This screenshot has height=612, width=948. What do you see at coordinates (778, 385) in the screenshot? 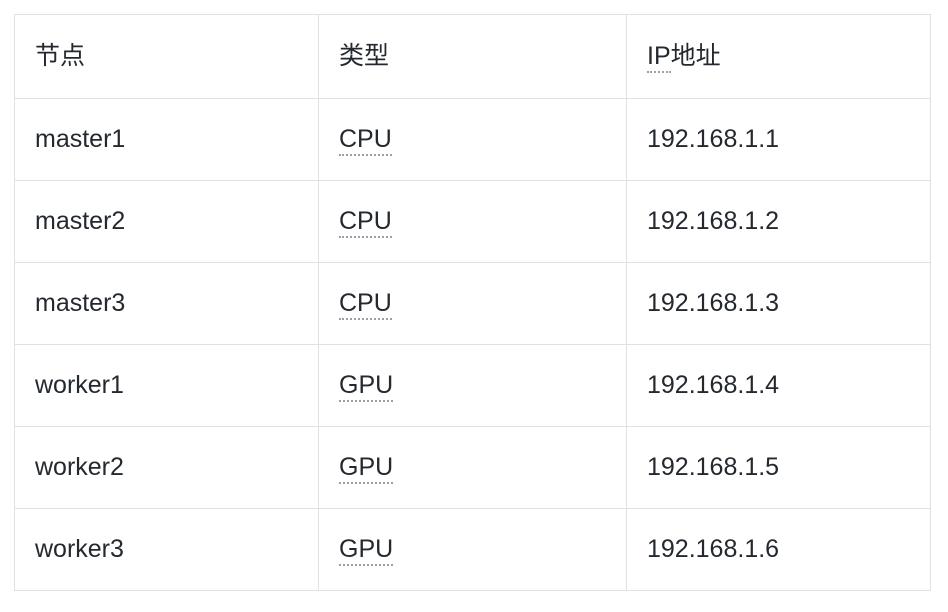
I see `cell-ip: 192.168.1.4` at bounding box center [778, 385].